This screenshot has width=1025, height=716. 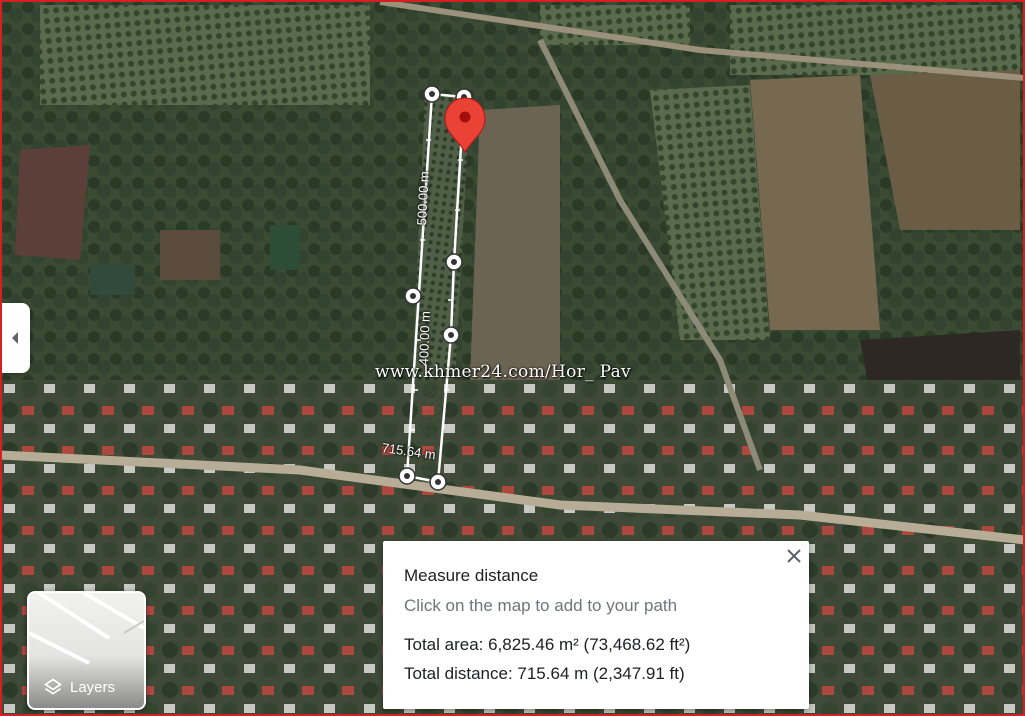 I want to click on layers-button: Layers, so click(x=86, y=650).